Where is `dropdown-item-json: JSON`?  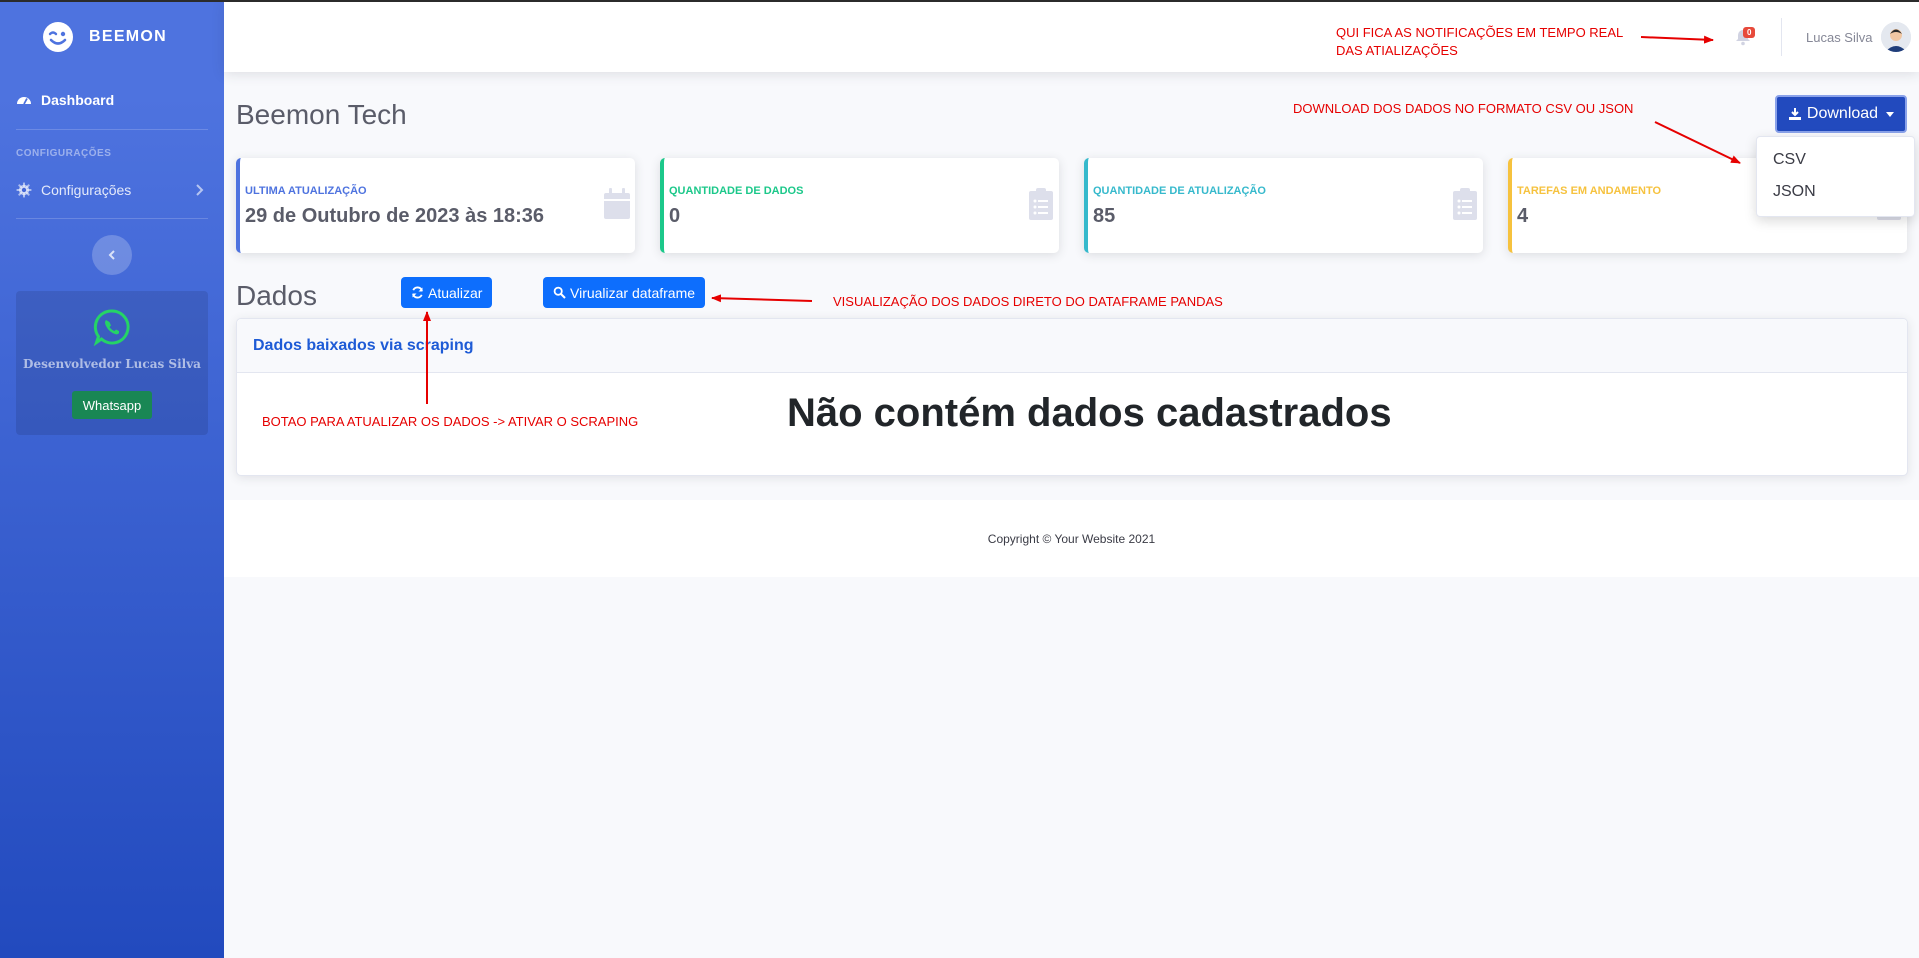
dropdown-item-json: JSON is located at coordinates (1794, 192).